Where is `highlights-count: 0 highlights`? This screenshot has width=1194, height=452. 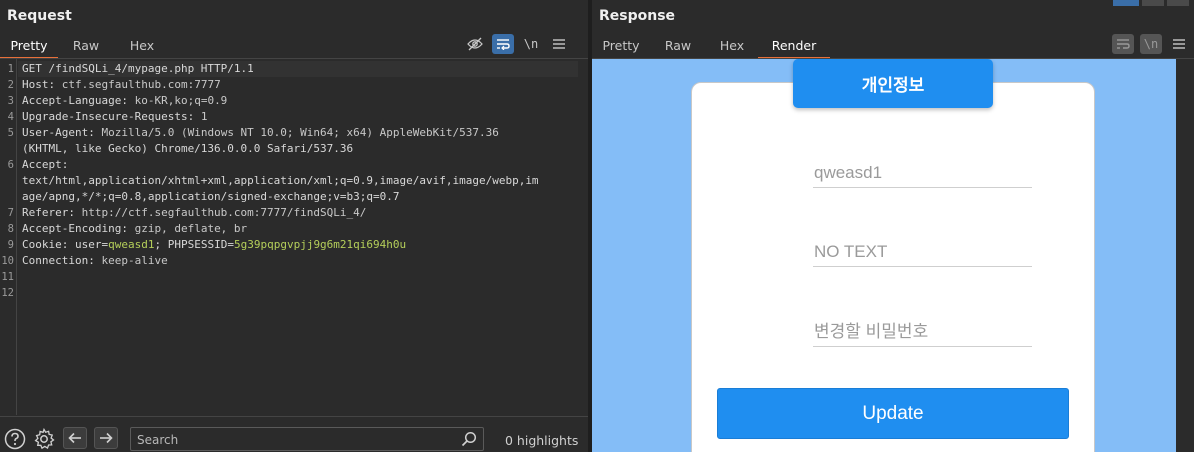 highlights-count: 0 highlights is located at coordinates (542, 440).